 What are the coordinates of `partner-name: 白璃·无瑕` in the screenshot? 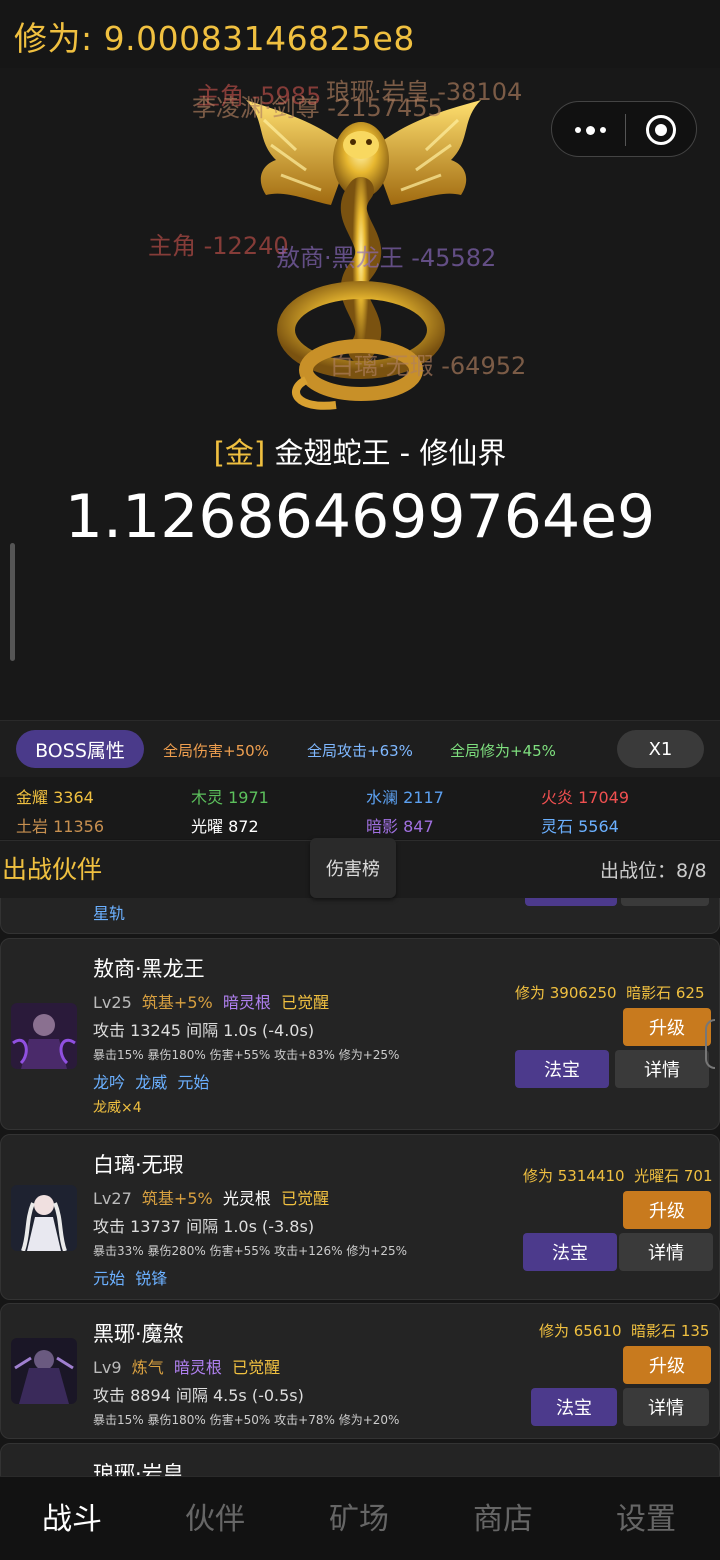 It's located at (138, 1165).